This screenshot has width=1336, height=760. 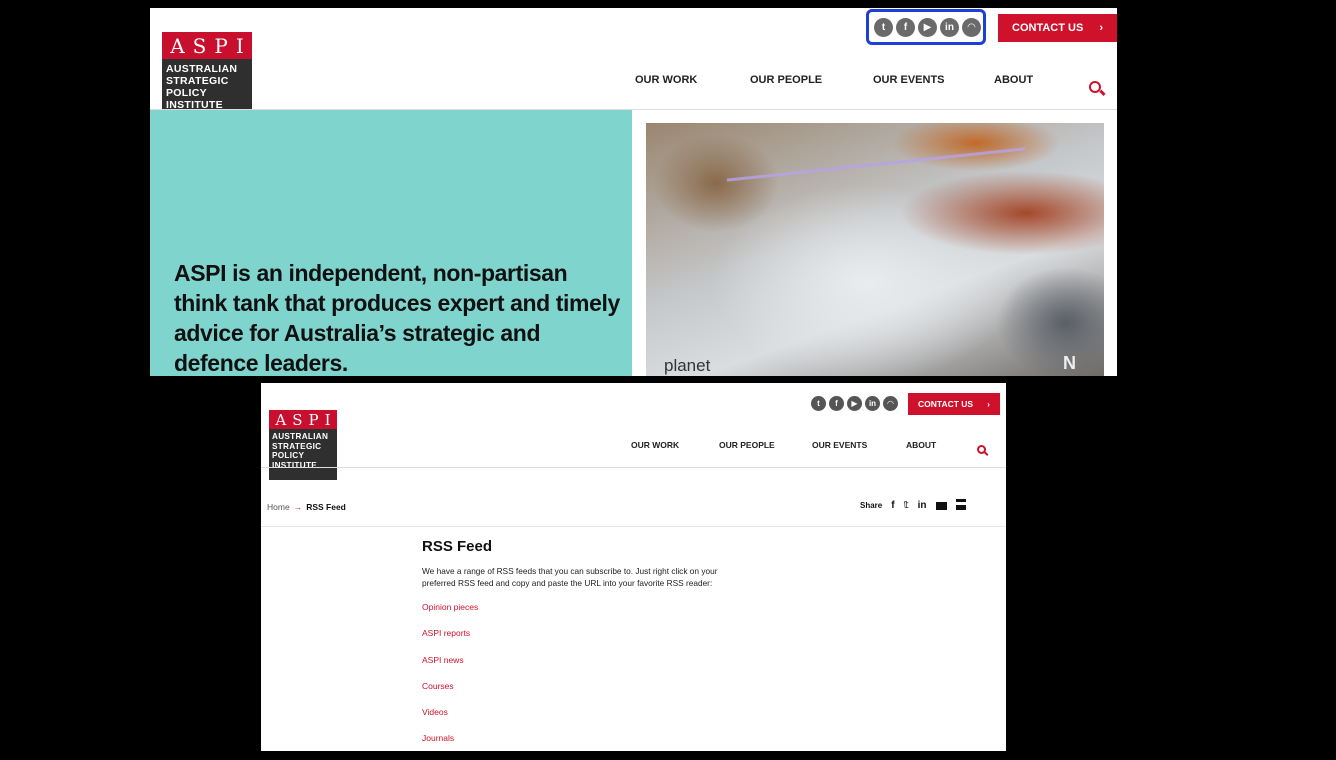 What do you see at coordinates (922, 505) in the screenshot?
I see `linkedin-share-icon: in` at bounding box center [922, 505].